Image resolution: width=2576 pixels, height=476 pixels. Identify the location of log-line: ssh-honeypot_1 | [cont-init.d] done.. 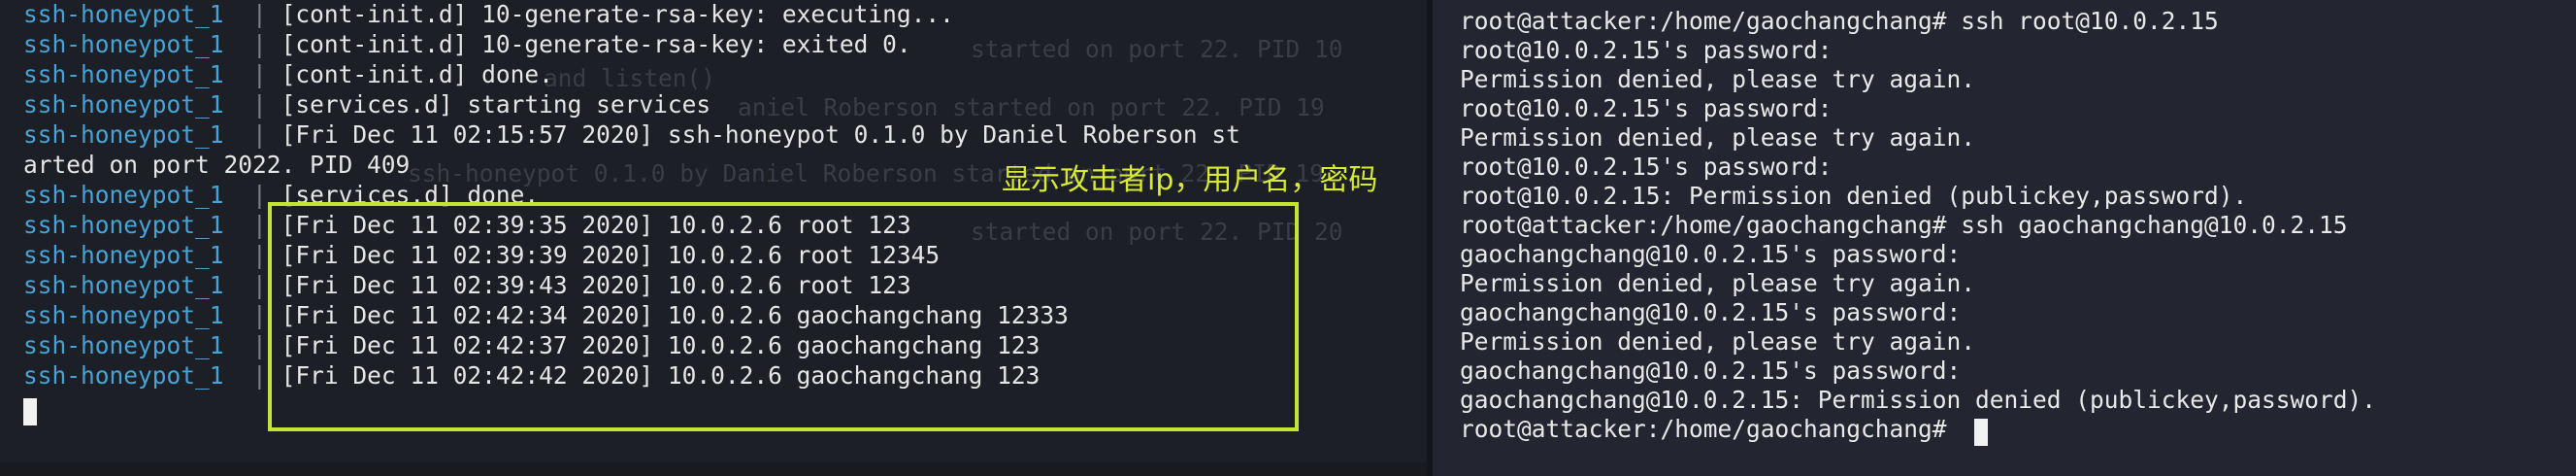
(288, 74).